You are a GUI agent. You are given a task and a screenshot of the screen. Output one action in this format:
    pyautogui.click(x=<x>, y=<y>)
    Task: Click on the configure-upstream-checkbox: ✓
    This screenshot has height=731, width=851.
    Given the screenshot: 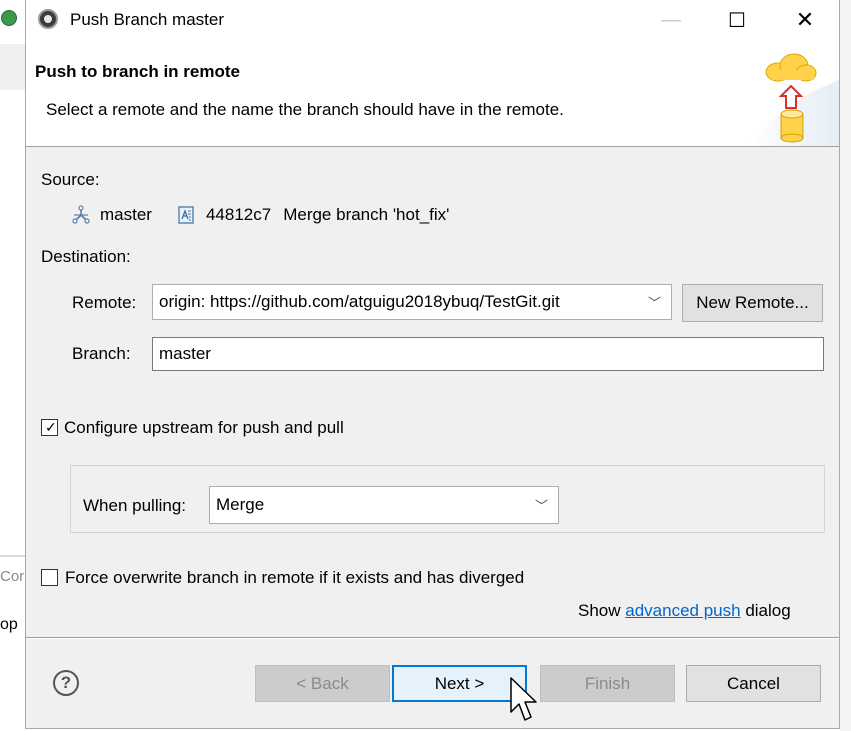 What is the action you would take?
    pyautogui.click(x=49, y=427)
    